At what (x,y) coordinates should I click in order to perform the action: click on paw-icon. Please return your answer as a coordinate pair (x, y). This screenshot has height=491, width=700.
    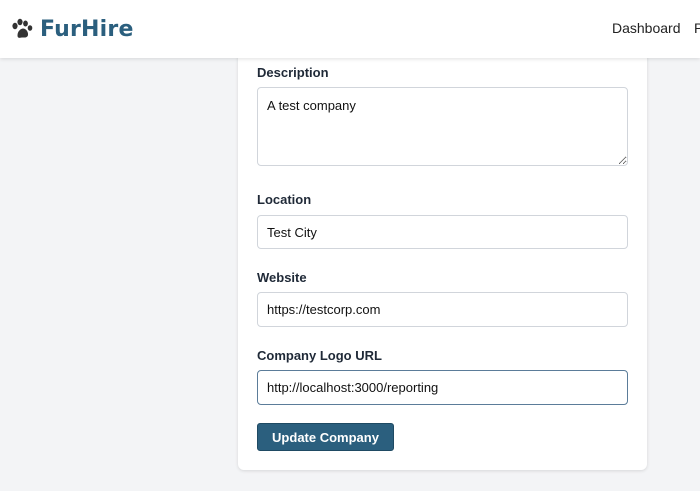
    Looking at the image, I should click on (22, 28).